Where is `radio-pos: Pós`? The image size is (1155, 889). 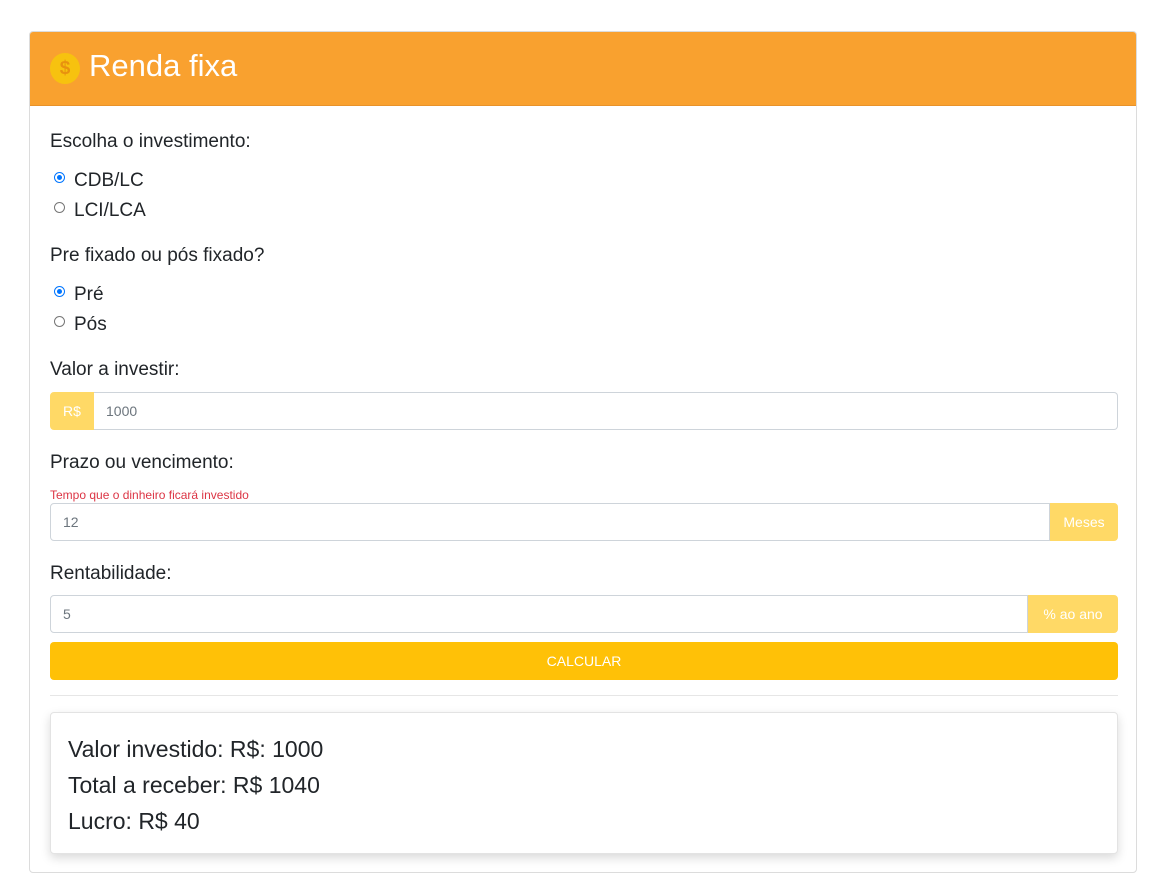 radio-pos: Pós is located at coordinates (80, 325).